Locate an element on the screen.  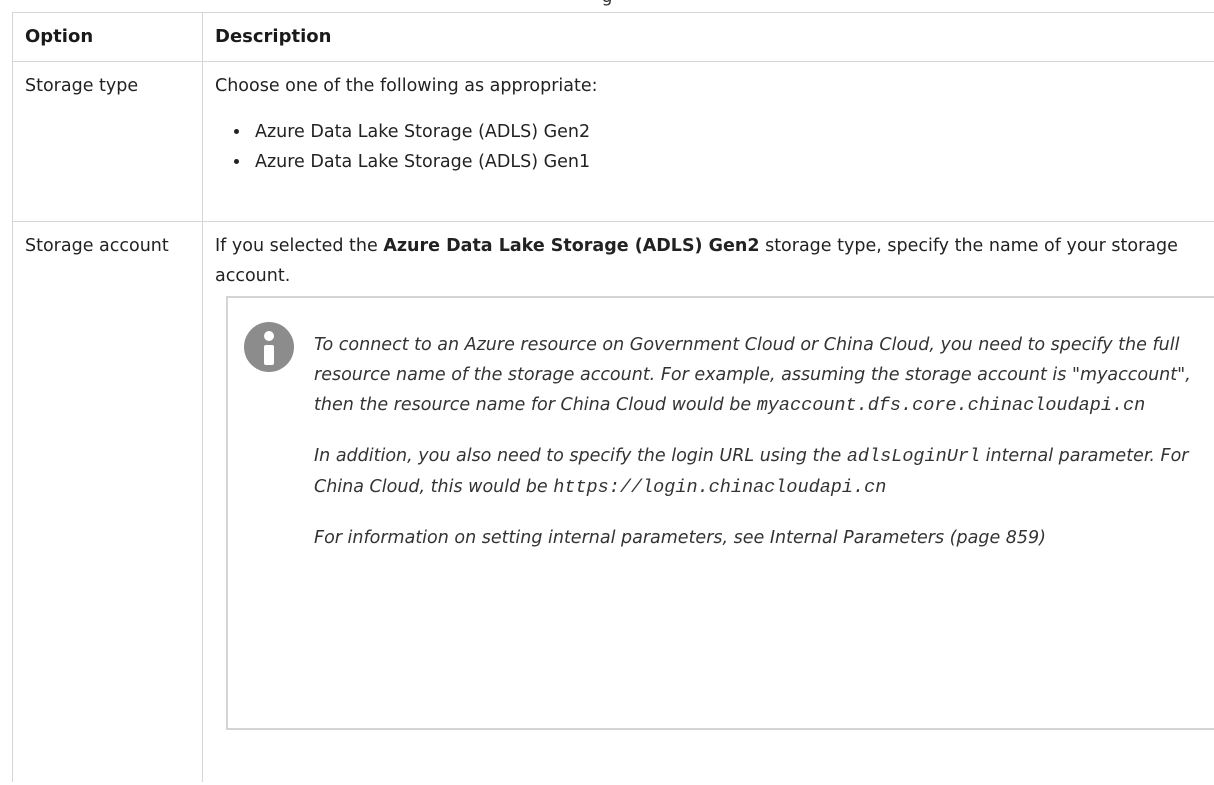
header-option: Option is located at coordinates (108, 37).